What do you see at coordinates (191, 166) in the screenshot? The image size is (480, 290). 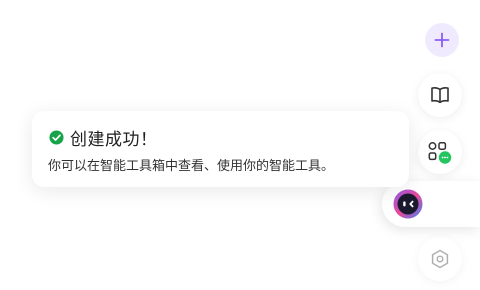 I see `toast-message: 你可以在智能工具箱中查看、使用你的智能工具。` at bounding box center [191, 166].